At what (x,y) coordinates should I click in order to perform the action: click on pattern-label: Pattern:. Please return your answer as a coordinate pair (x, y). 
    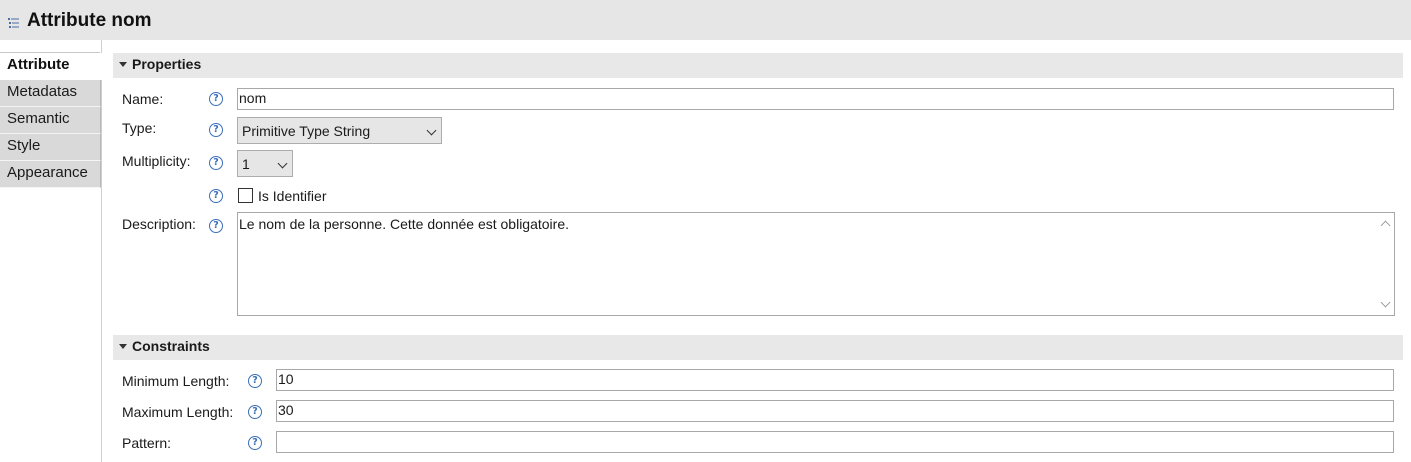
    Looking at the image, I should click on (147, 443).